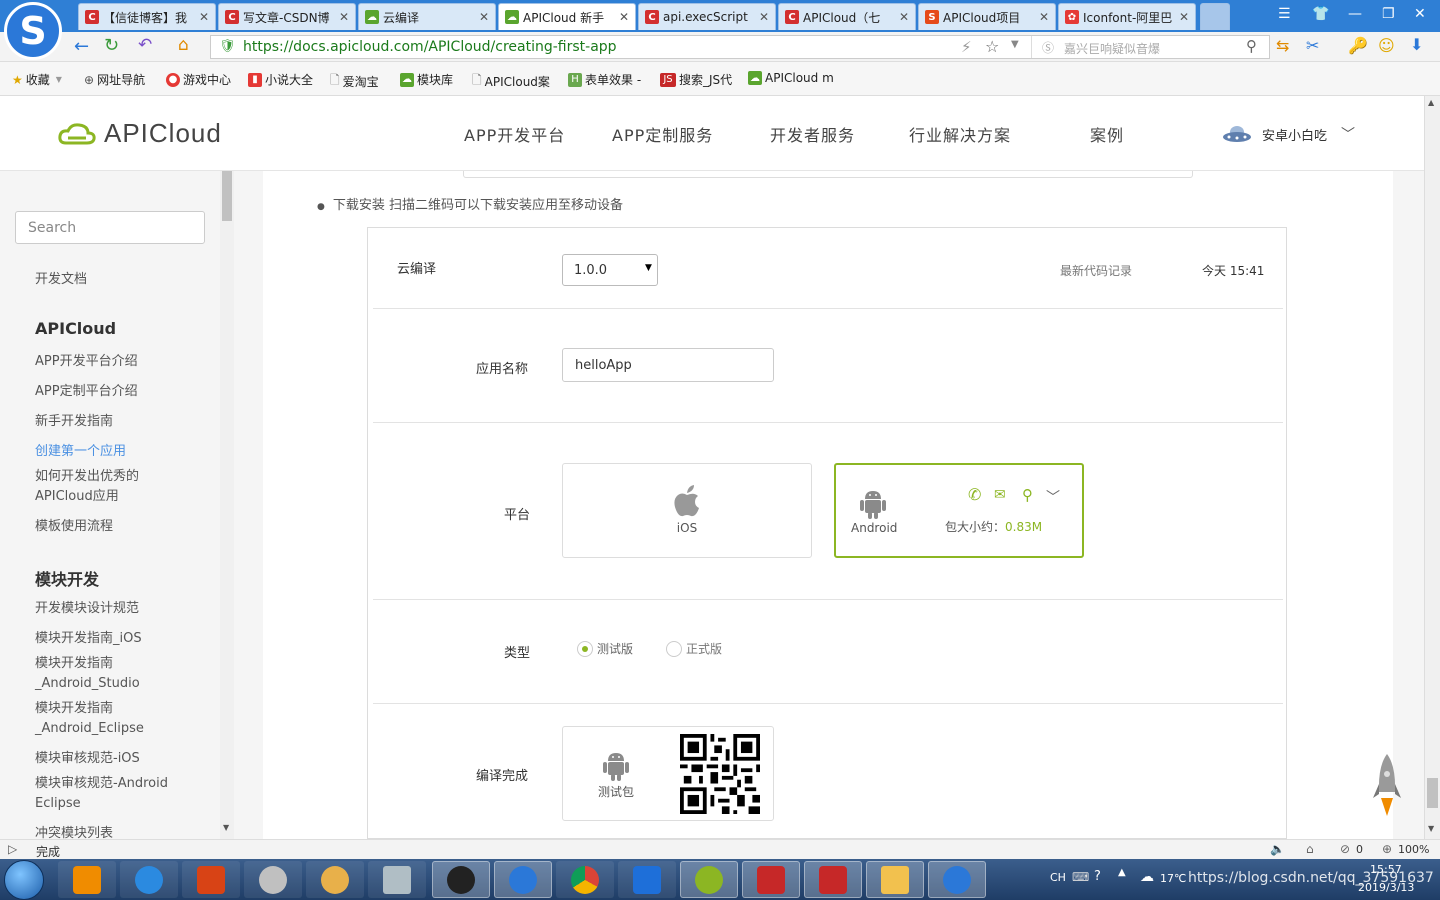  Describe the element at coordinates (114, 79) in the screenshot. I see `bookmark-nav: ⊕ 网址导航` at that location.